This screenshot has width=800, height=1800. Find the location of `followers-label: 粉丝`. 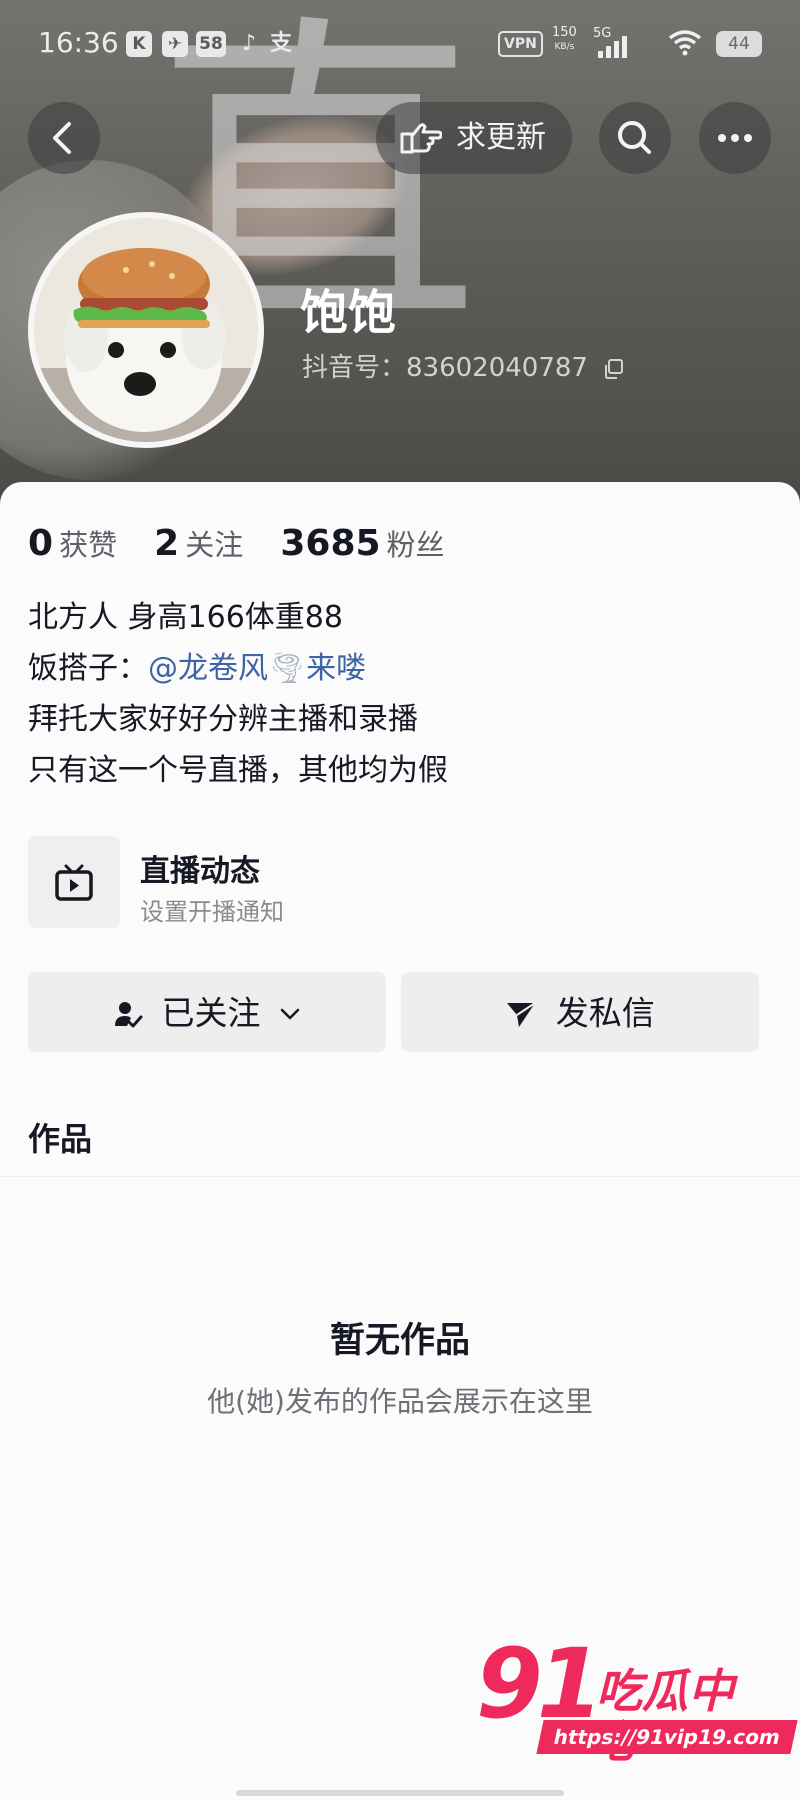

followers-label: 粉丝 is located at coordinates (415, 545).